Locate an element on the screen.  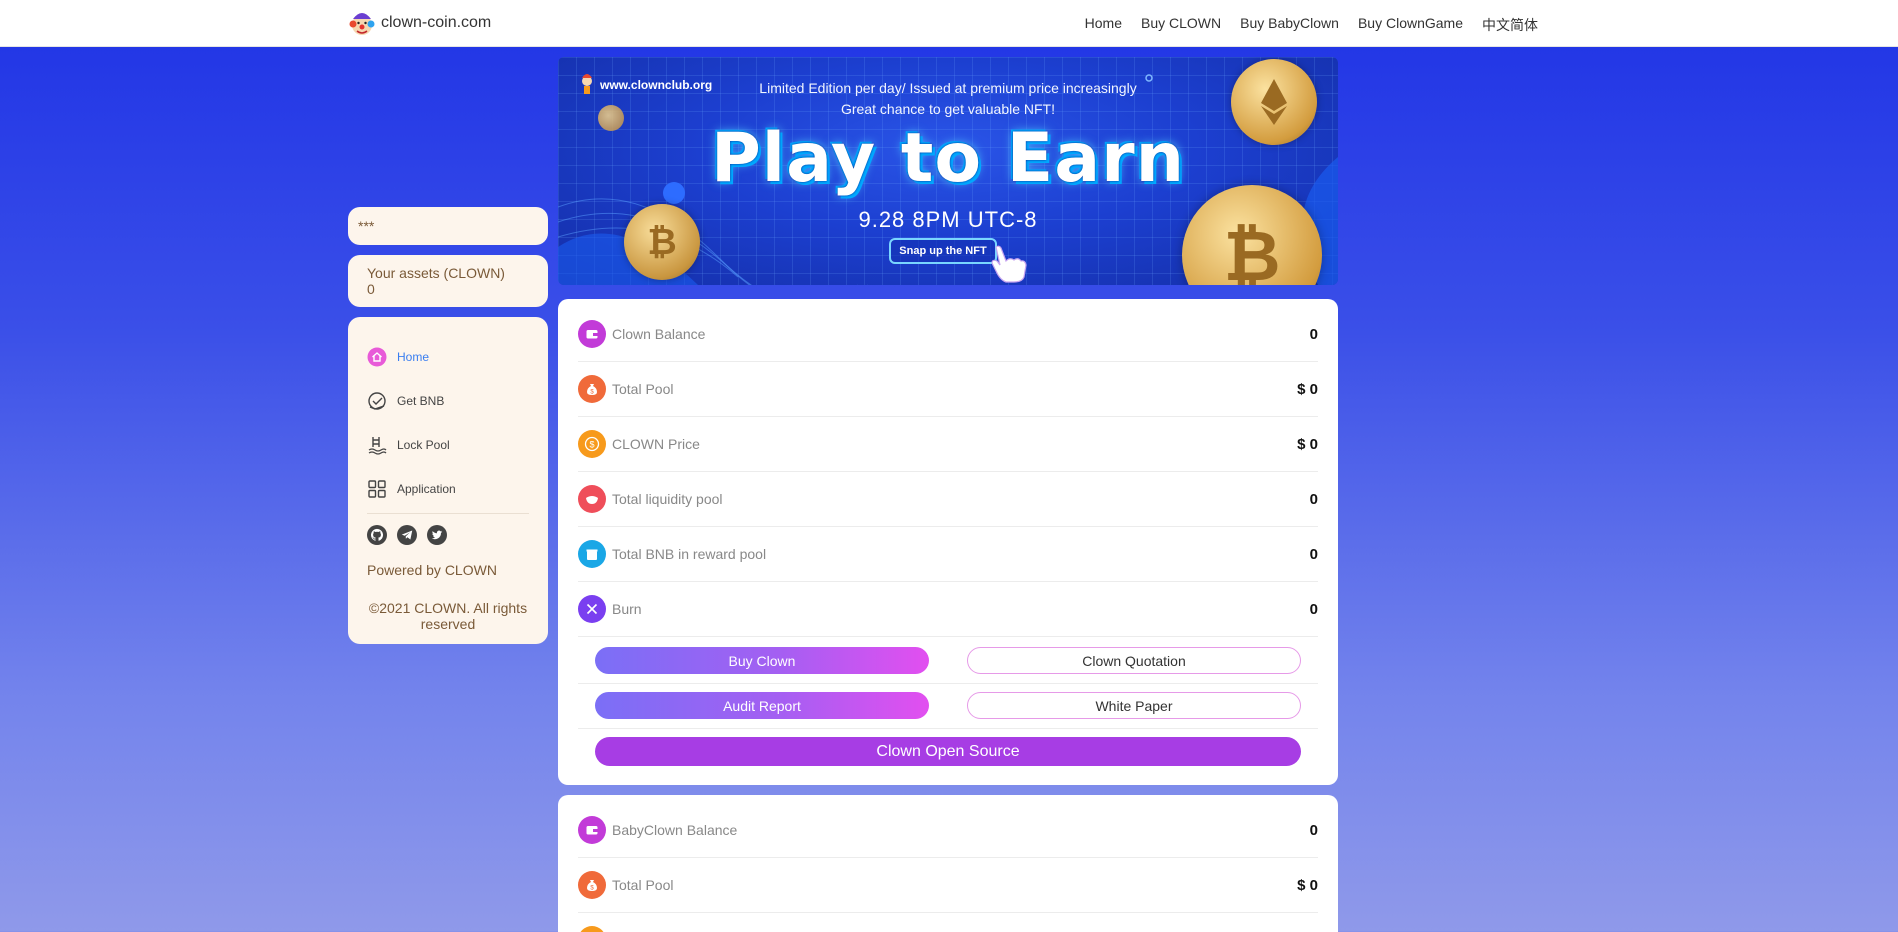
clown-open-source-button: Clown Open Source is located at coordinates (948, 751).